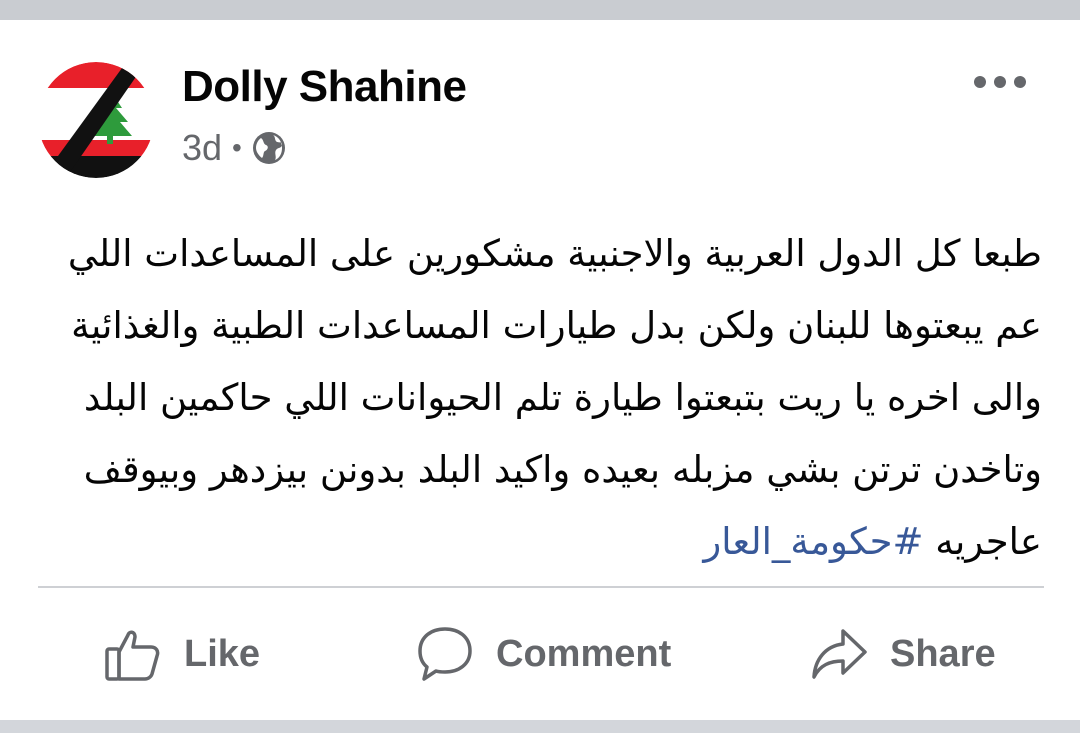 Image resolution: width=1080 pixels, height=733 pixels. I want to click on comment-button: Comment, so click(543, 654).